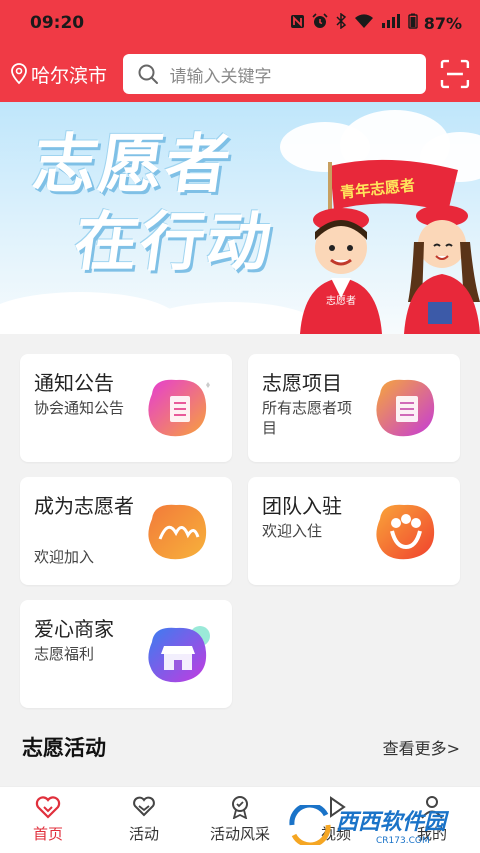  What do you see at coordinates (442, 269) in the screenshot?
I see `girl-illustration` at bounding box center [442, 269].